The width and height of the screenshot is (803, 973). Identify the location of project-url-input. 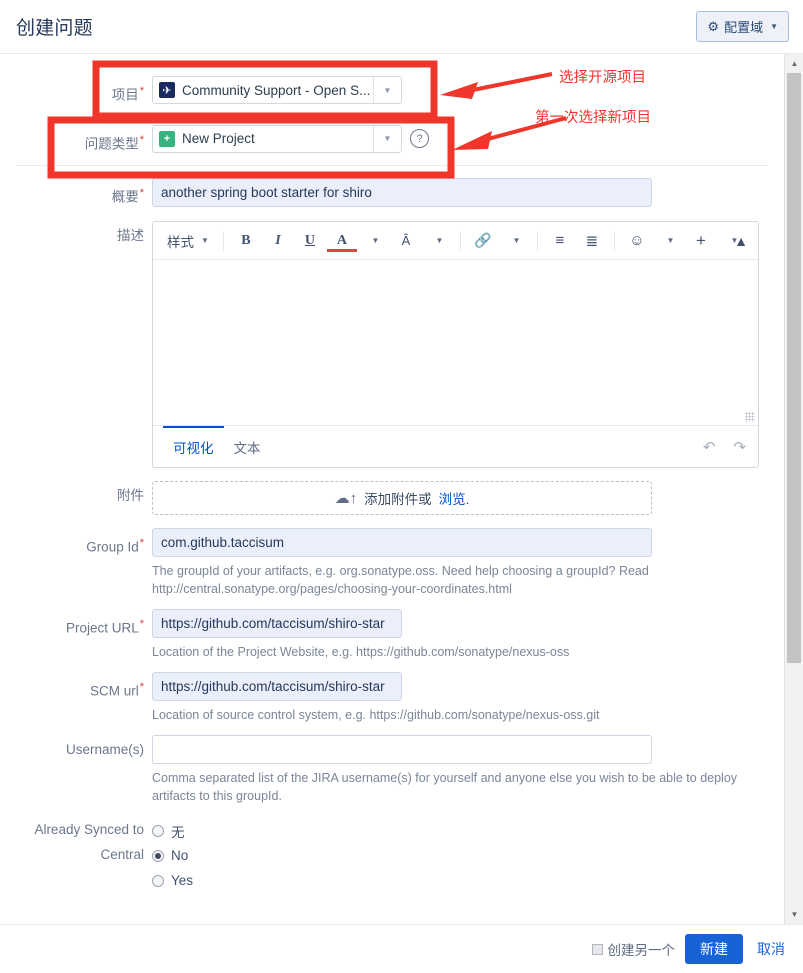
(277, 623).